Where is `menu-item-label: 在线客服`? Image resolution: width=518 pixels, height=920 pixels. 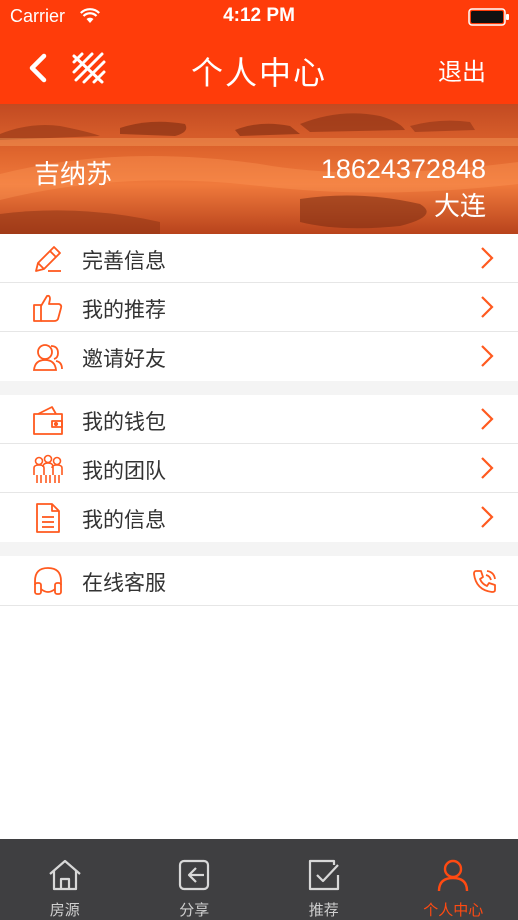 menu-item-label: 在线客服 is located at coordinates (124, 583).